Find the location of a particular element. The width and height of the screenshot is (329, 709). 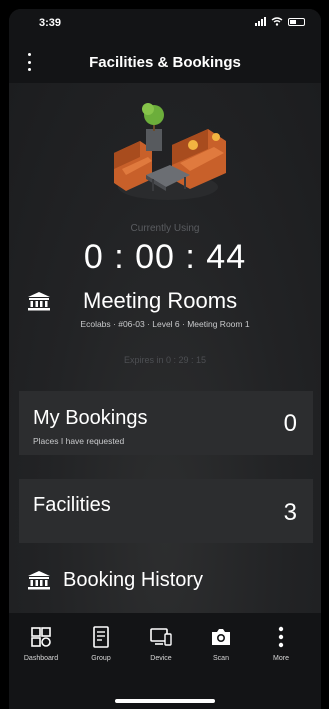

tab-scan: Scan is located at coordinates (221, 643).